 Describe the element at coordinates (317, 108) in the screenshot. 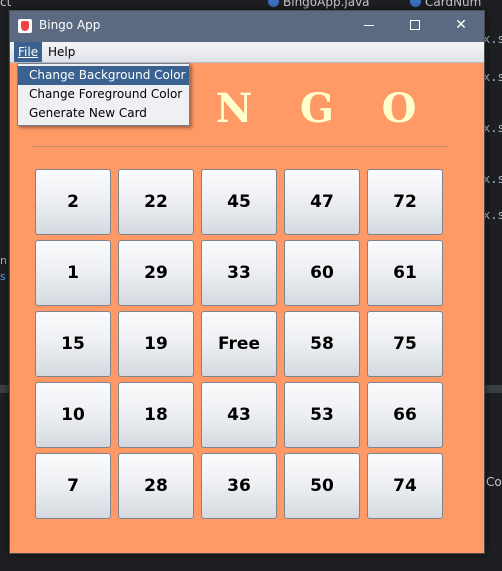

I see `header-letter-g: G` at that location.